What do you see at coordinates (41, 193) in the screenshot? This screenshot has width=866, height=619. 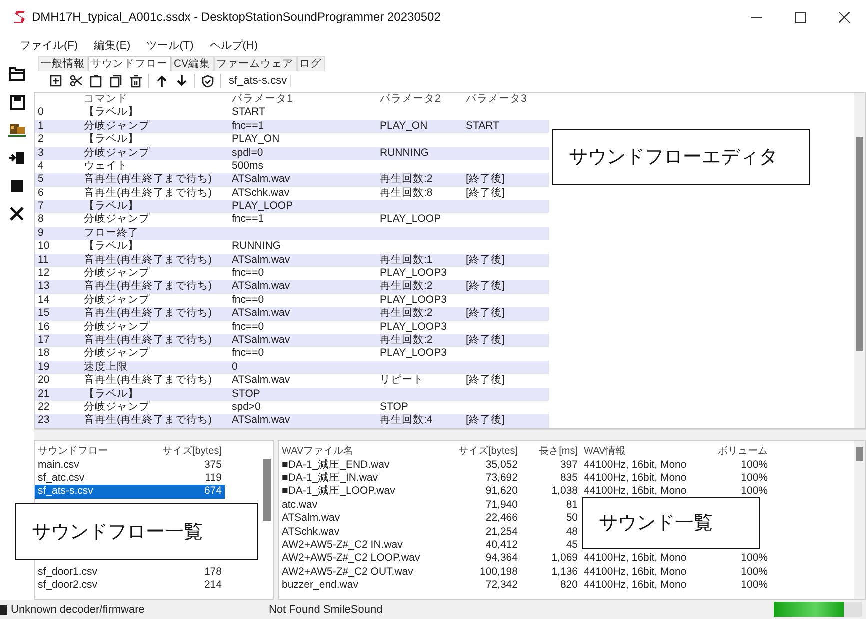 I see `row-number: 6` at bounding box center [41, 193].